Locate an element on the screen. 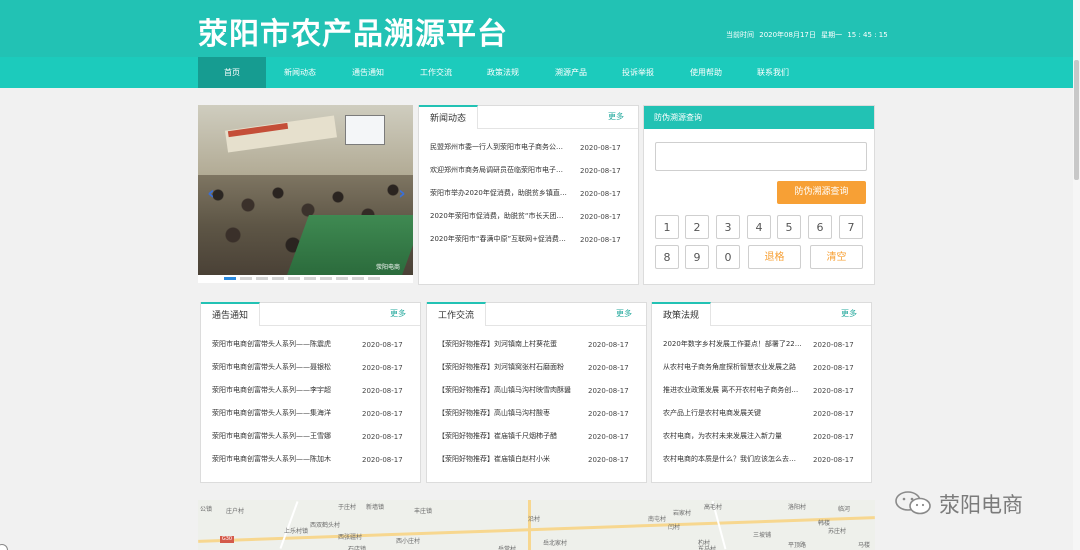 Image resolution: width=1080 pixels, height=550 pixels. list-item: 荥阳市电商创富带头人系列——集海洋 2020-08-17 is located at coordinates (310, 413).